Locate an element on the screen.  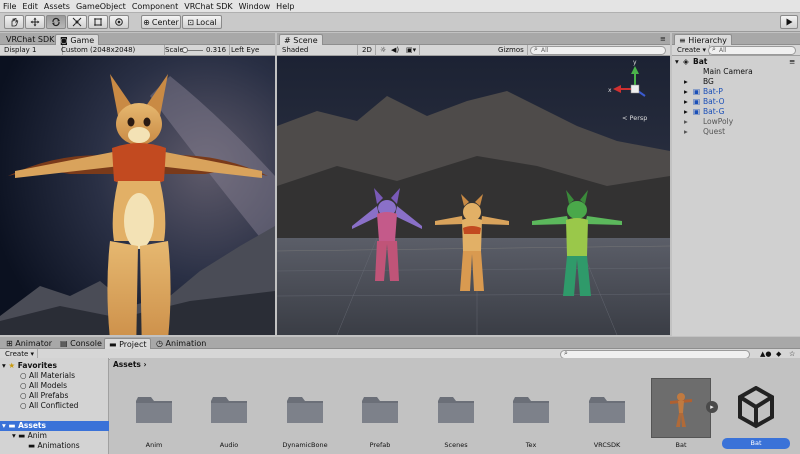
panel-menu-icon: ≡ is located at coordinates (663, 39).